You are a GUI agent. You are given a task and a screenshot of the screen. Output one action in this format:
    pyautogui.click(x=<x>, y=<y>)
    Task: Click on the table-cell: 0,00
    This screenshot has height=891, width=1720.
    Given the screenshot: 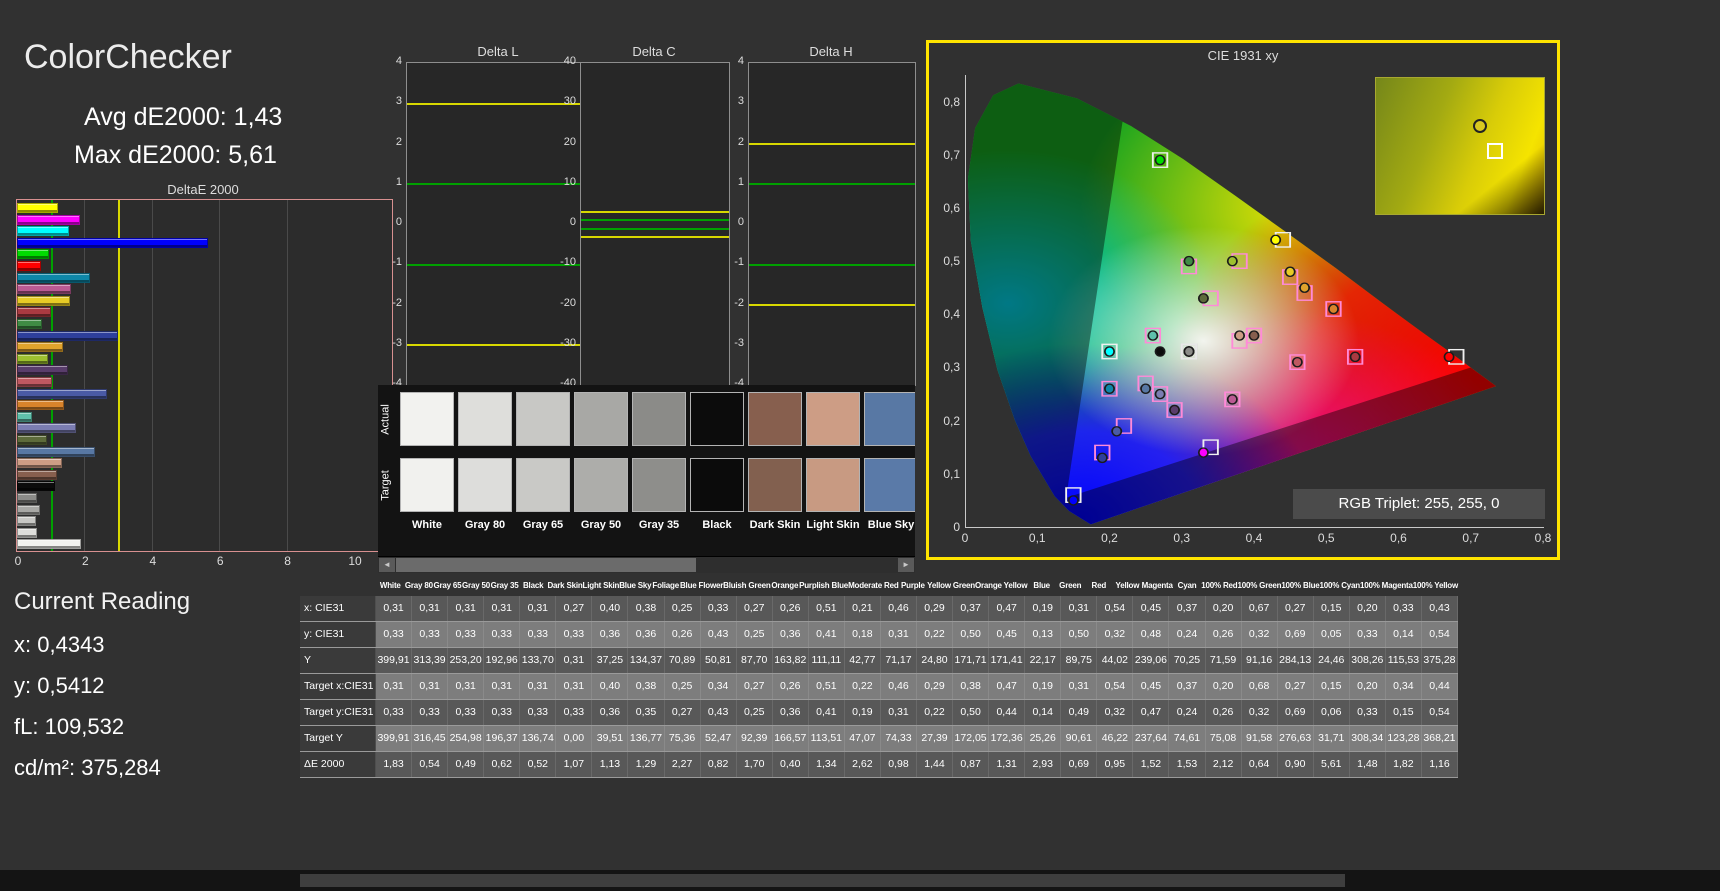 What is the action you would take?
    pyautogui.click(x=574, y=738)
    